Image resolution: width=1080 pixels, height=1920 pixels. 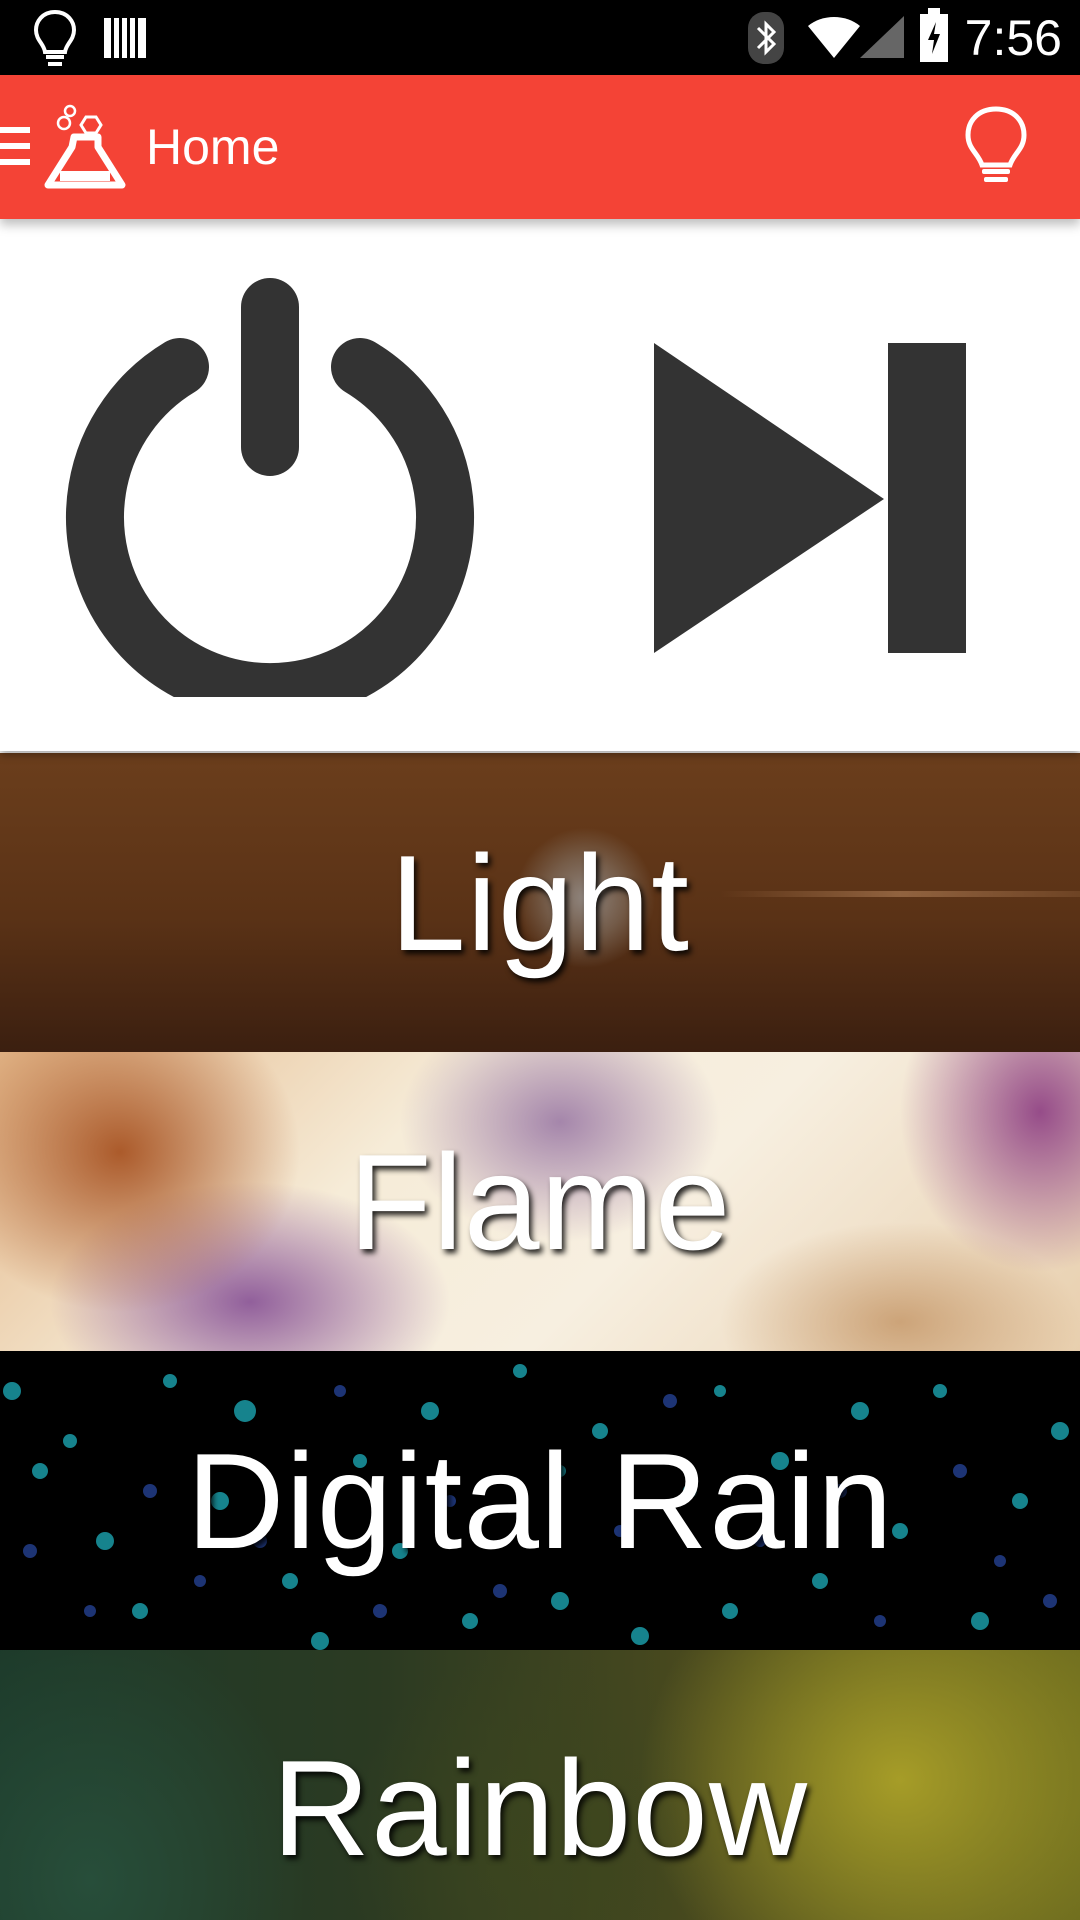 What do you see at coordinates (810, 499) in the screenshot?
I see `skip-next-icon` at bounding box center [810, 499].